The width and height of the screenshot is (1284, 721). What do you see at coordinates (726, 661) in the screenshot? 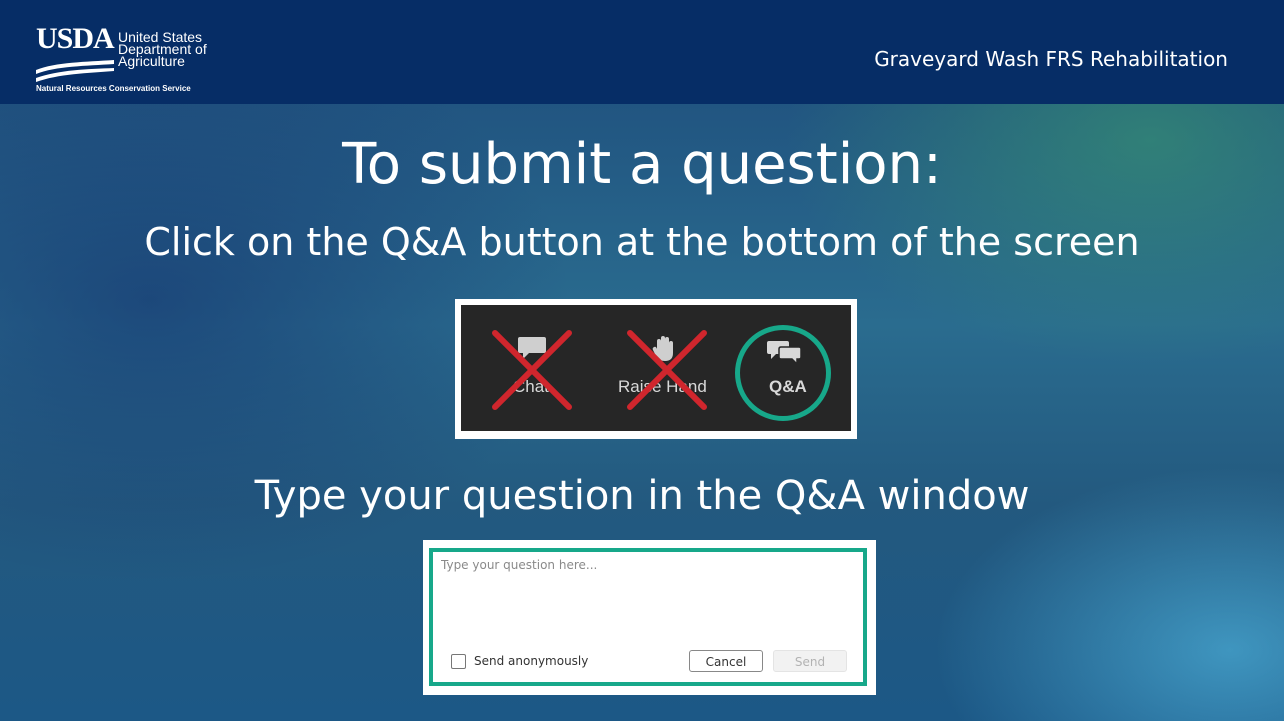
I see `cancel-button: Cancel` at bounding box center [726, 661].